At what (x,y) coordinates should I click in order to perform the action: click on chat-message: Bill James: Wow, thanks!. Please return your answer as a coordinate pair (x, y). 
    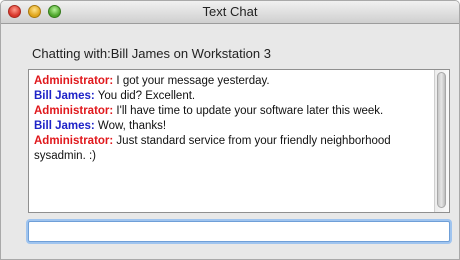
    Looking at the image, I should click on (234, 126).